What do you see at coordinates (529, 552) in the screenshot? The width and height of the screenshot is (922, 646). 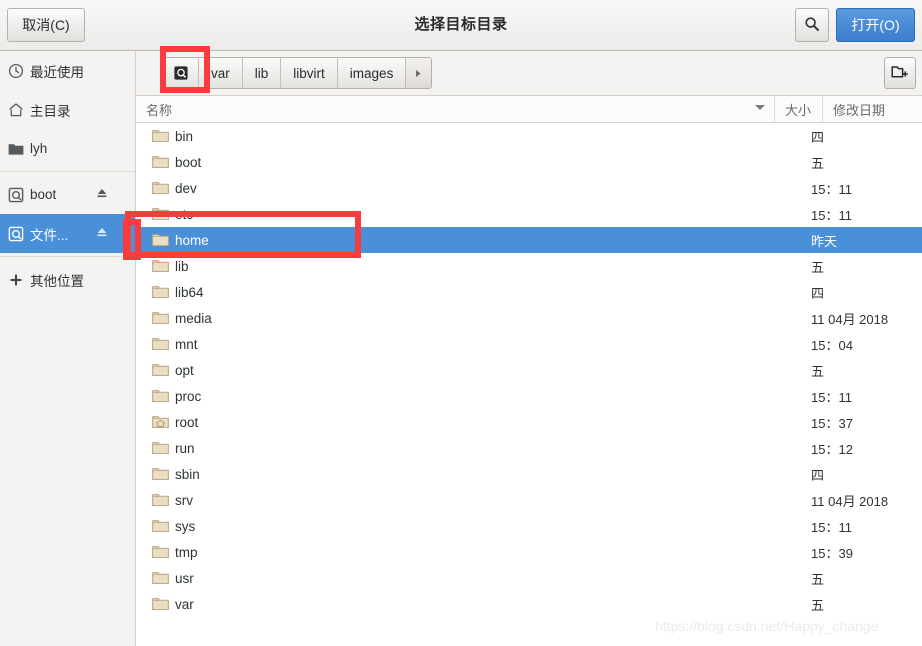 I see `table-row: tmp 15：39` at bounding box center [529, 552].